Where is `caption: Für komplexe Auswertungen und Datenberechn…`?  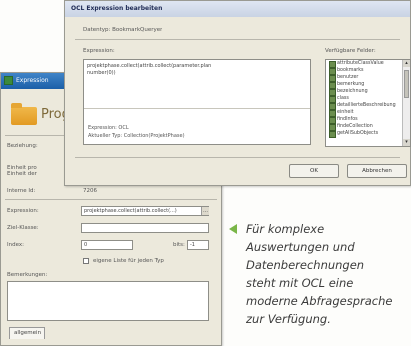
caption: Für komplexe Auswertungen und Datenberechn… is located at coordinates (328, 274).